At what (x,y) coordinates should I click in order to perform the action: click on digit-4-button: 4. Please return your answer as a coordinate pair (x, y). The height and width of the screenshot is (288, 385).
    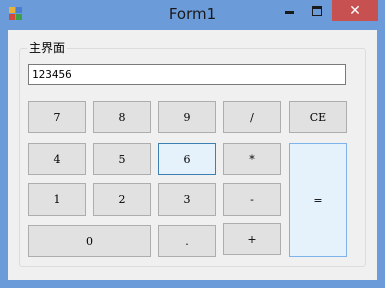
    Looking at the image, I should click on (57, 159).